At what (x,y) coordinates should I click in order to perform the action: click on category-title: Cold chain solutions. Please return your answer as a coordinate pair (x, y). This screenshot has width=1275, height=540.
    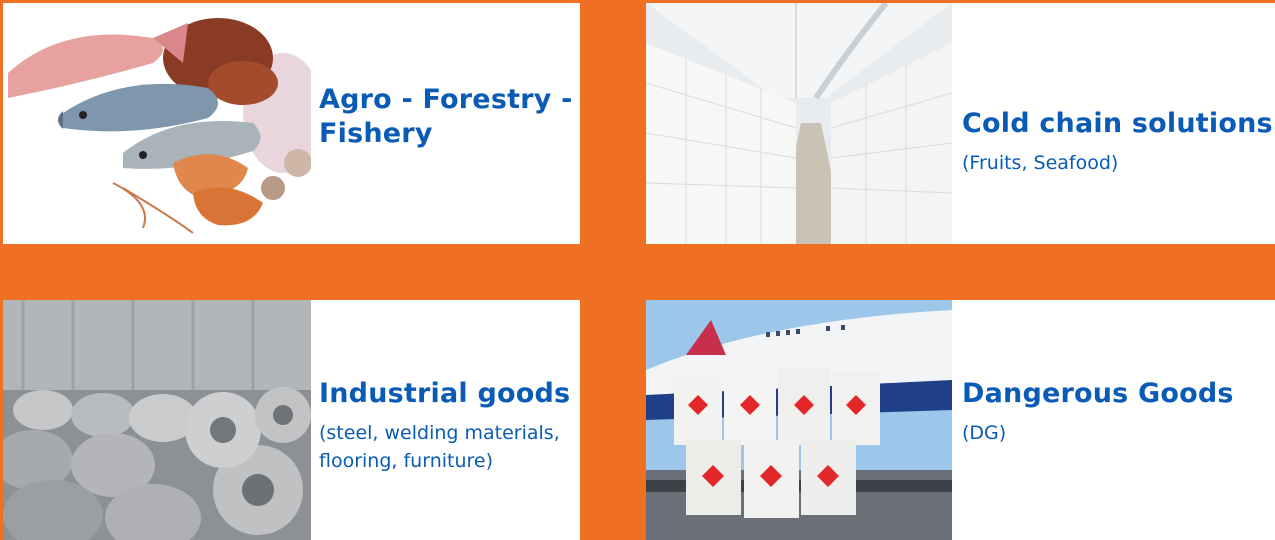
    Looking at the image, I should click on (1117, 123).